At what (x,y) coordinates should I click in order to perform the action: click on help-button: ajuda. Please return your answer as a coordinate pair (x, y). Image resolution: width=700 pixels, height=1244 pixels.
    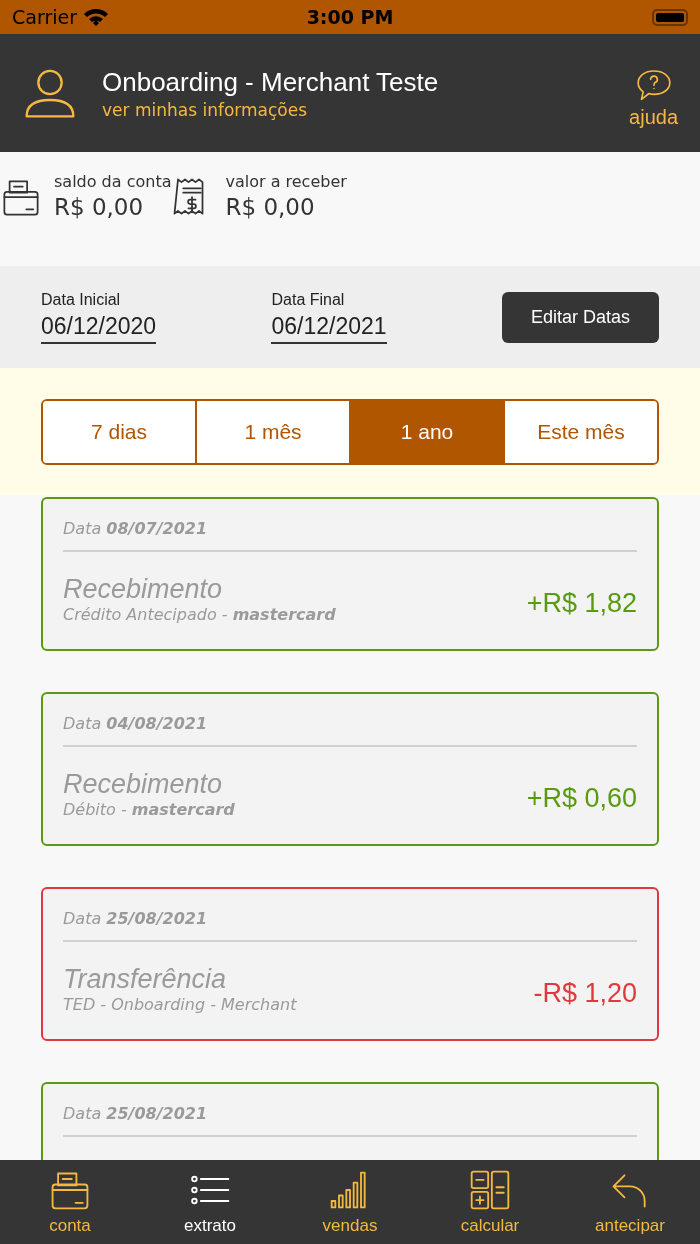
    Looking at the image, I should click on (653, 97).